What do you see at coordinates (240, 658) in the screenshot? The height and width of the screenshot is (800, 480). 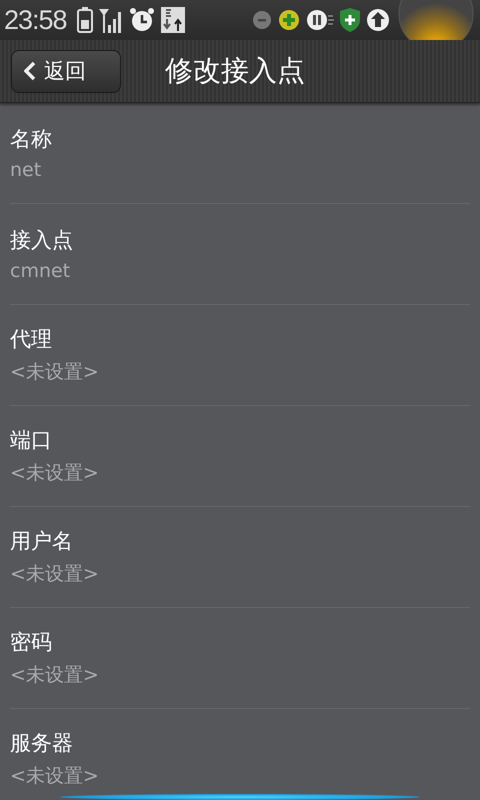 I see `setting-row: 密码 <未设置>` at bounding box center [240, 658].